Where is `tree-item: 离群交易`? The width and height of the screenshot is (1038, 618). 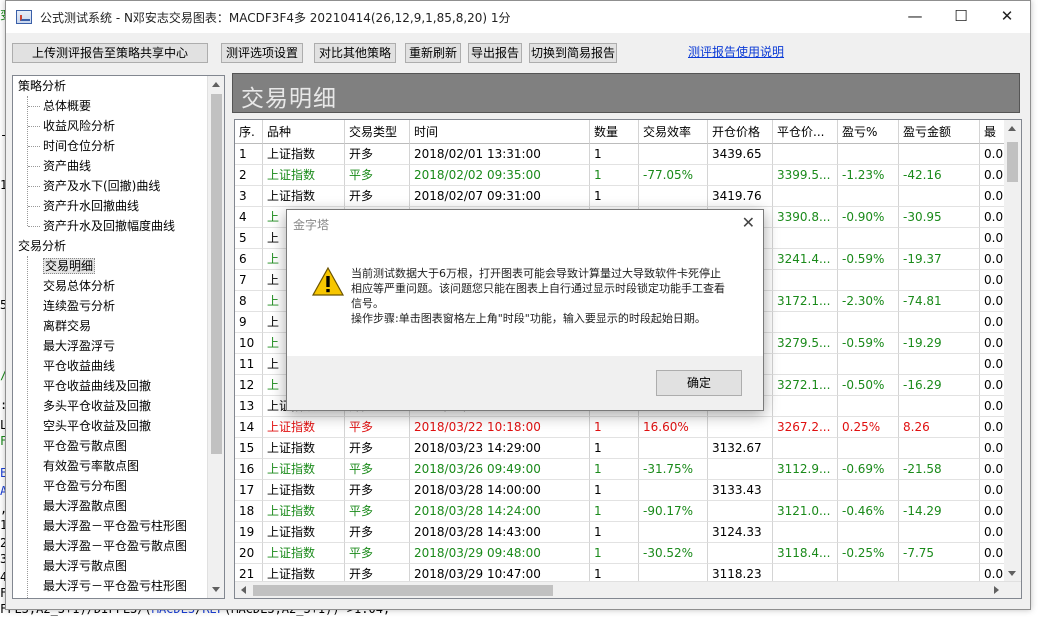
tree-item: 离群交易 is located at coordinates (67, 326).